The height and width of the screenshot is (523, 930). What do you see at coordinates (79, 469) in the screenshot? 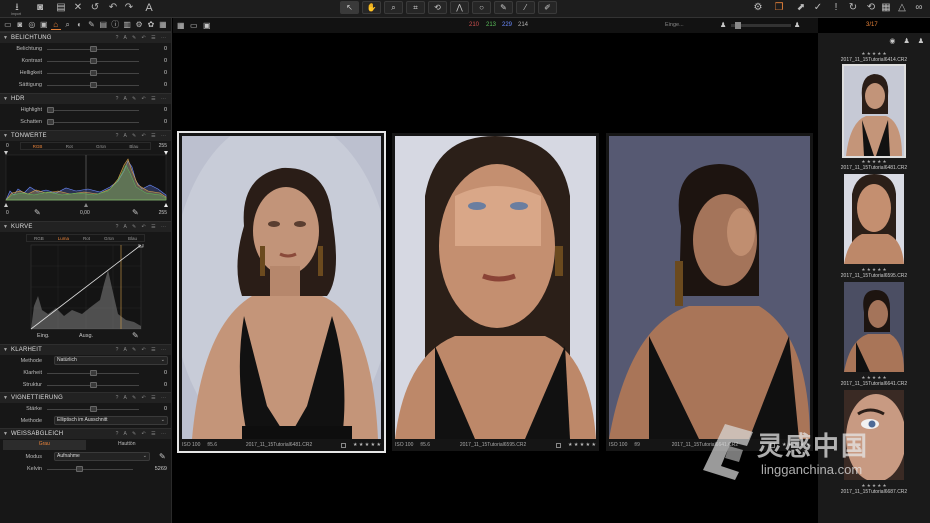
I see `kelvin-slider` at bounding box center [79, 469].